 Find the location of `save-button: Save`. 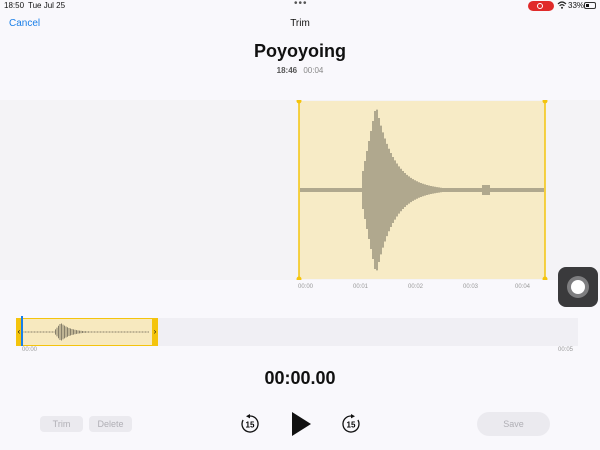

save-button: Save is located at coordinates (513, 424).